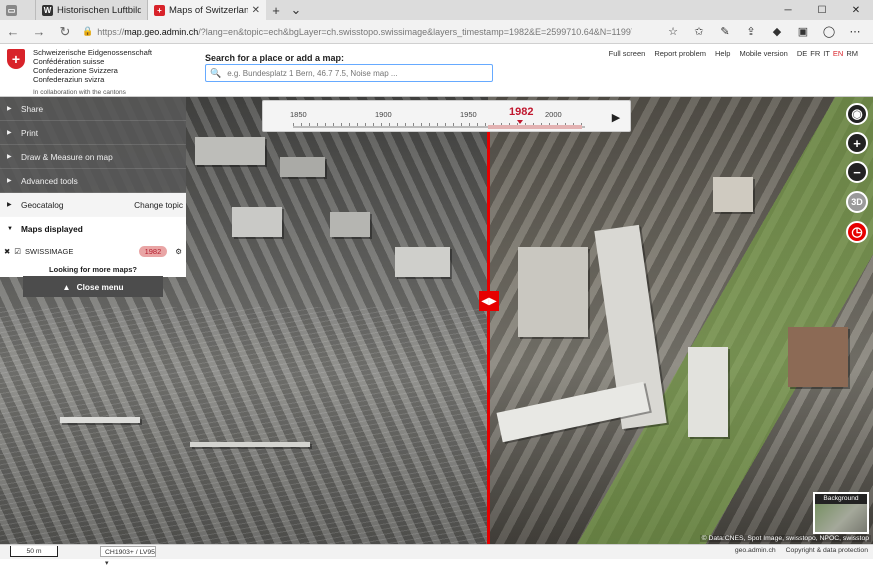 This screenshot has height=569, width=873. I want to click on search-box: 🔍, so click(349, 73).